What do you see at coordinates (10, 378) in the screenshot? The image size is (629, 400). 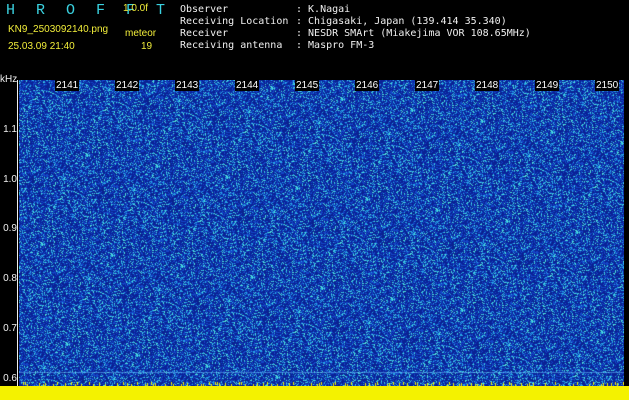 I see `y-tick-0-6: 0.6` at bounding box center [10, 378].